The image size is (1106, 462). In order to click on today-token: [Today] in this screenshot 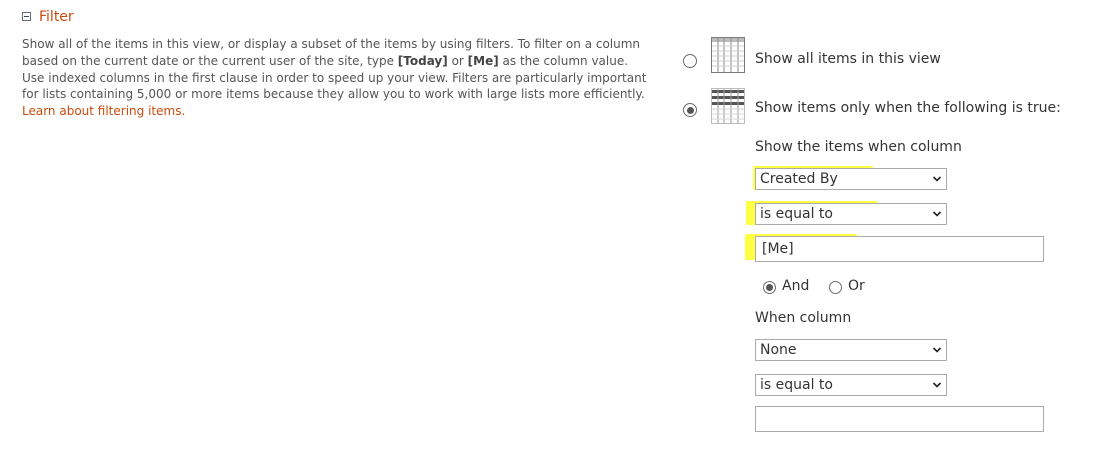, I will do `click(422, 60)`.